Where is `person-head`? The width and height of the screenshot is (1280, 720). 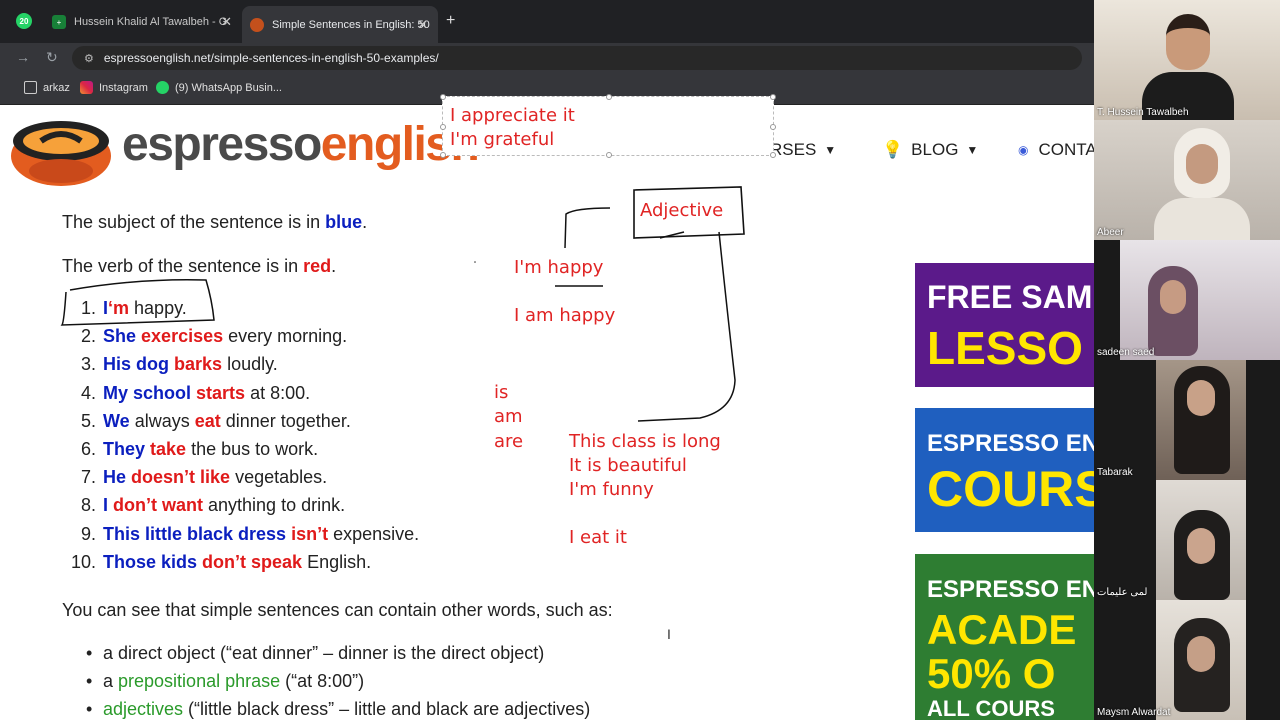 person-head is located at coordinates (1188, 42).